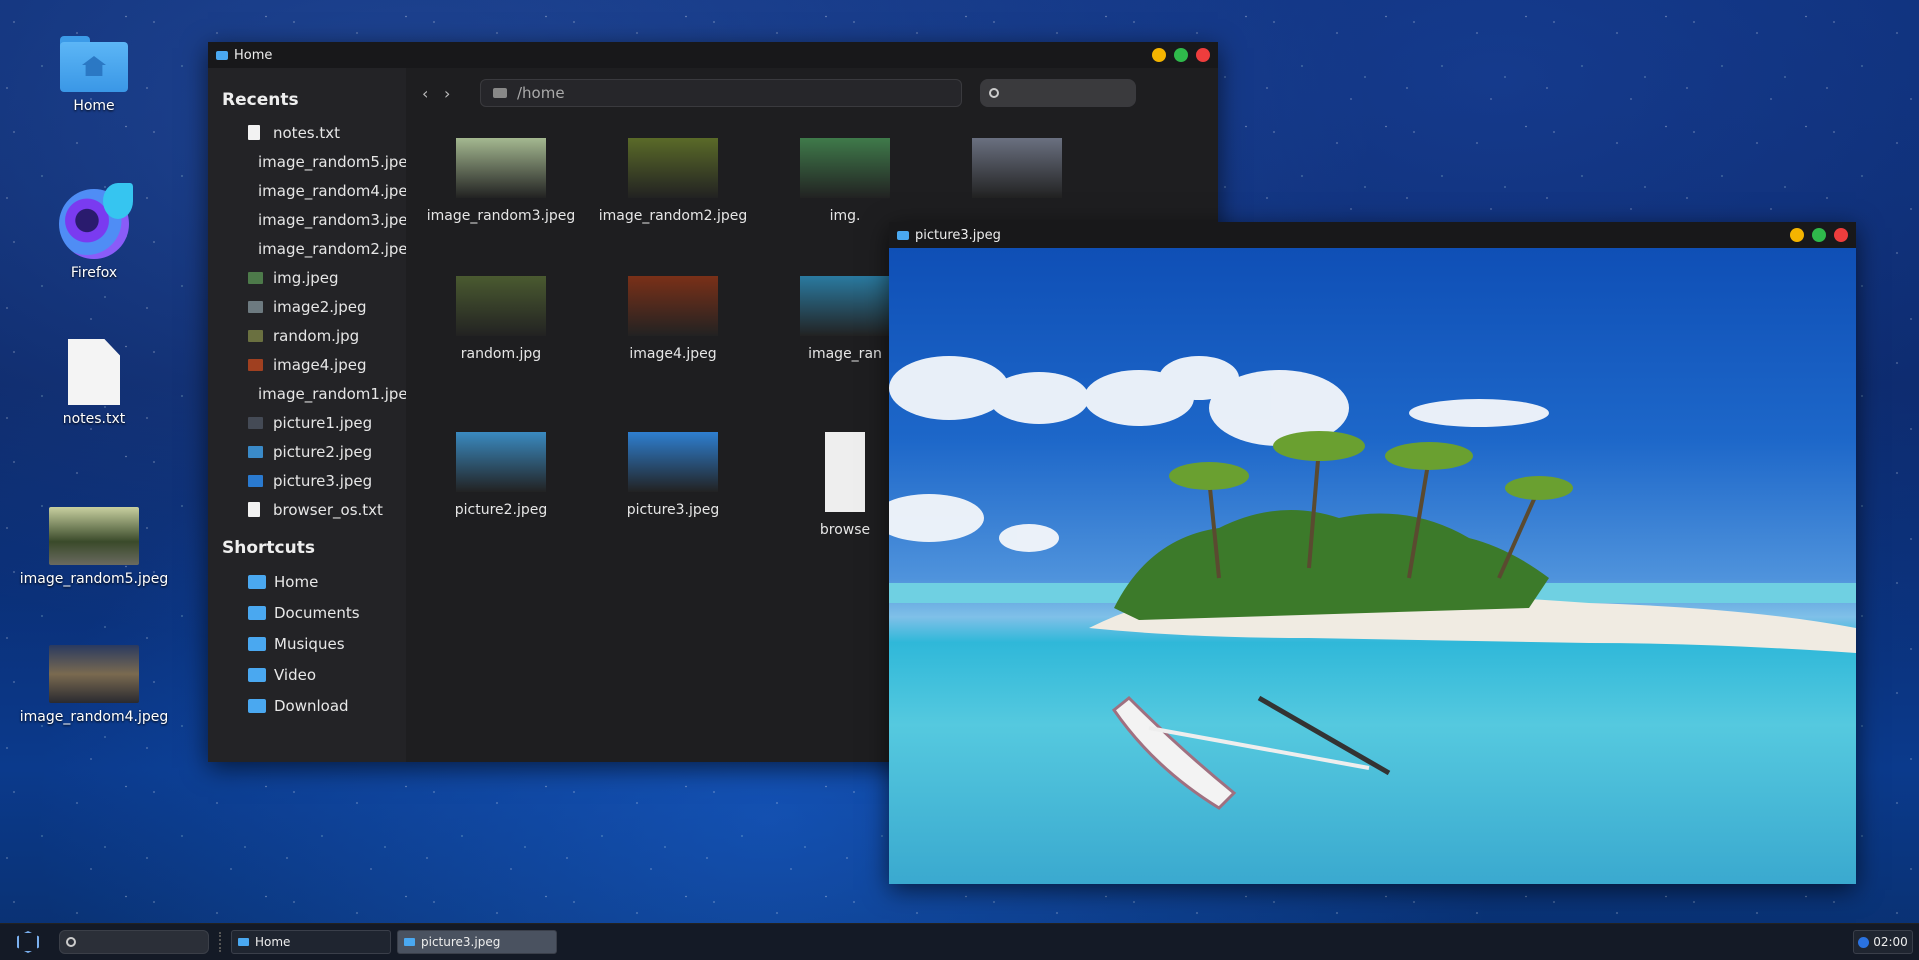  Describe the element at coordinates (319, 393) in the screenshot. I see `recent-item: image_random1.jpeg` at that location.